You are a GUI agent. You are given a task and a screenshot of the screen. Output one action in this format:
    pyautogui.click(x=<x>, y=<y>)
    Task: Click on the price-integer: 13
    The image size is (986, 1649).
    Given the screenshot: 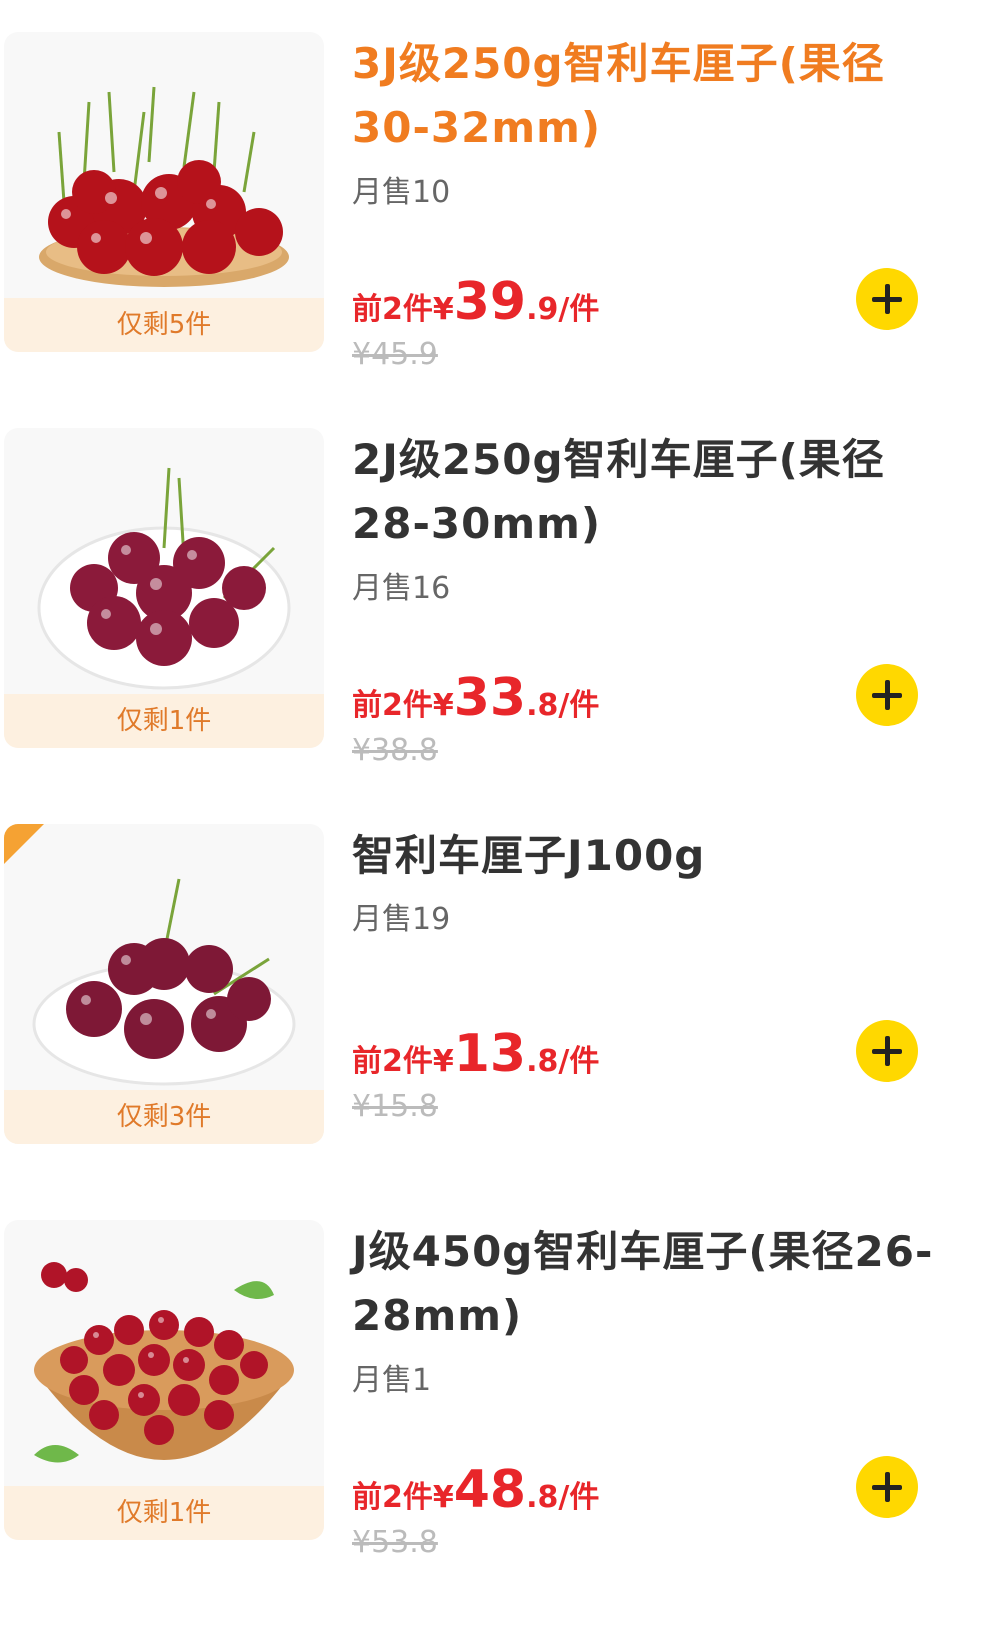 What is the action you would take?
    pyautogui.click(x=490, y=1054)
    